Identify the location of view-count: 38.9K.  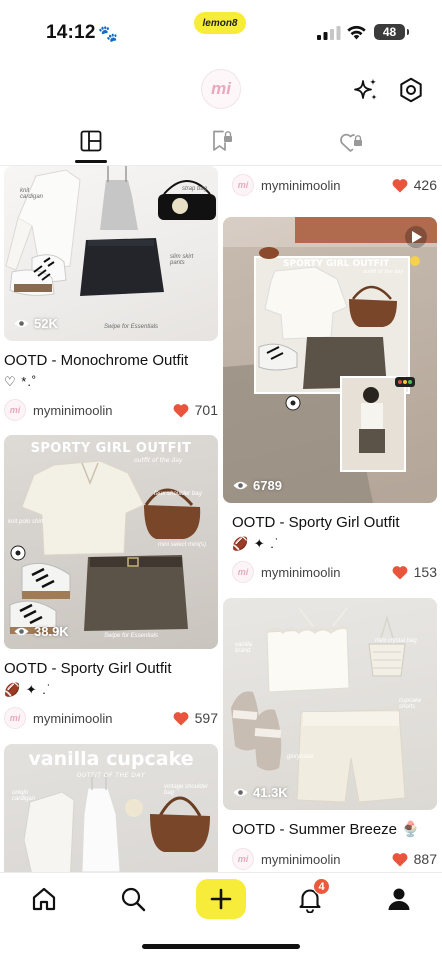
(41, 631).